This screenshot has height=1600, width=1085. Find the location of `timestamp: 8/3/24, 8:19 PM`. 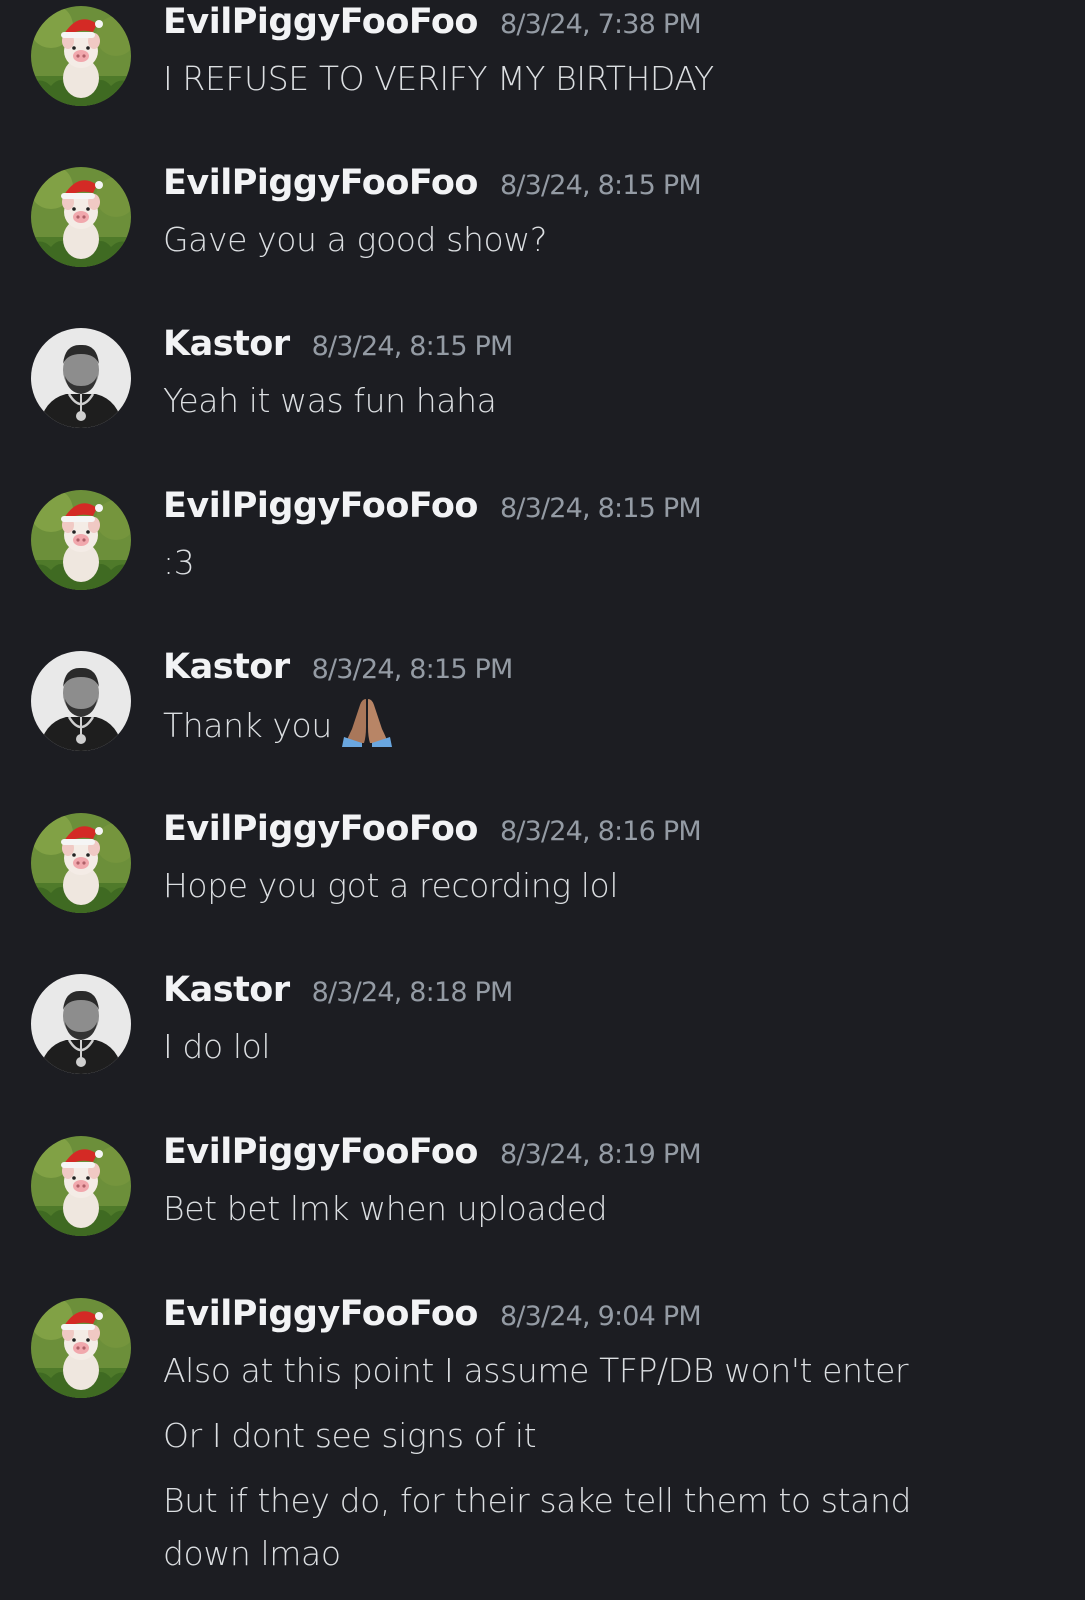

timestamp: 8/3/24, 8:19 PM is located at coordinates (601, 1154).